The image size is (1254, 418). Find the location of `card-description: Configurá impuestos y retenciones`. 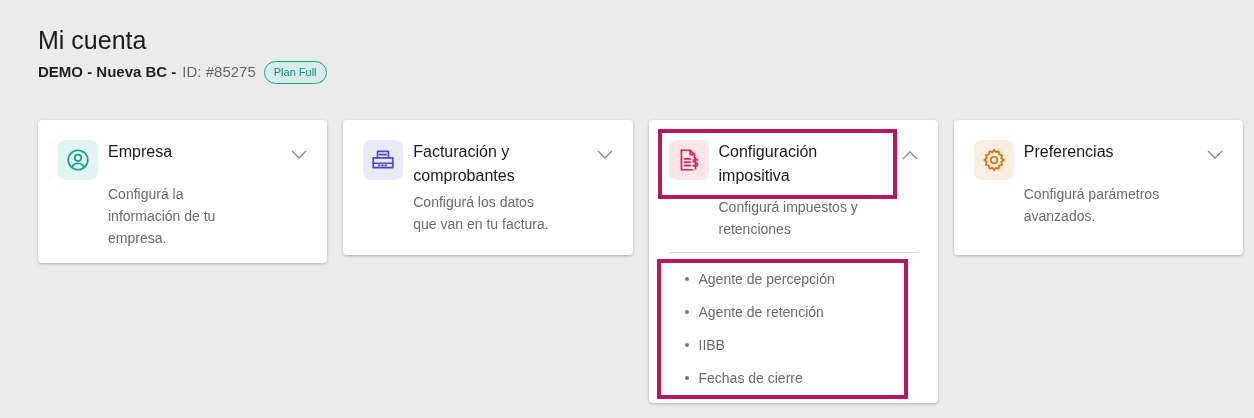

card-description: Configurá impuestos y retenciones is located at coordinates (788, 218).